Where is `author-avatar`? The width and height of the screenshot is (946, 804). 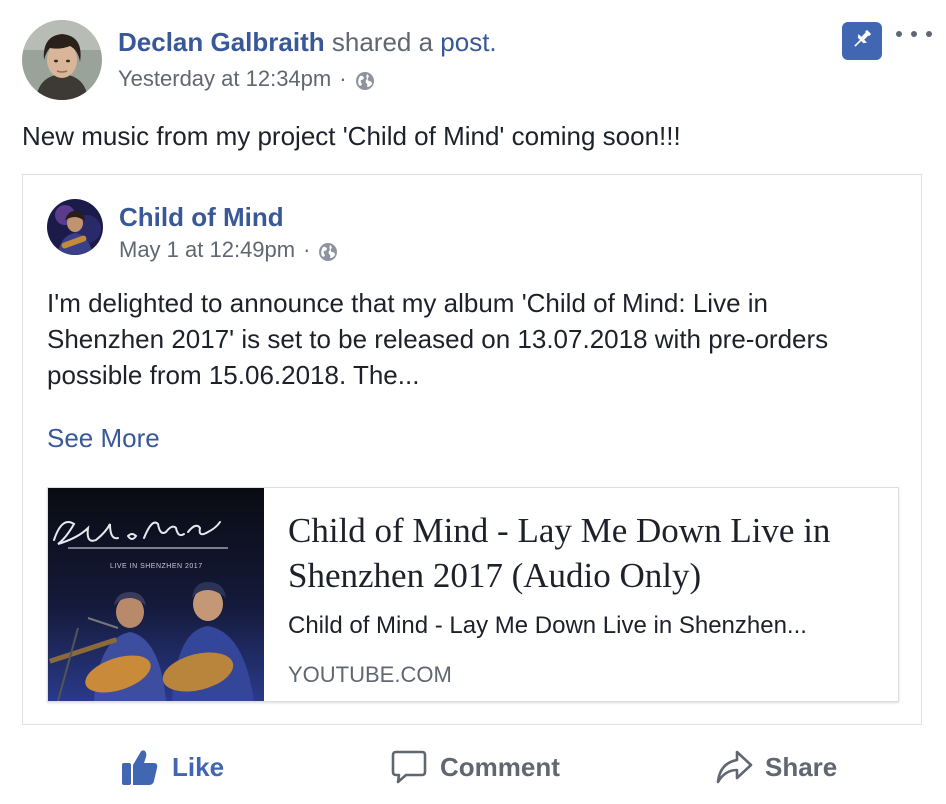 author-avatar is located at coordinates (62, 60).